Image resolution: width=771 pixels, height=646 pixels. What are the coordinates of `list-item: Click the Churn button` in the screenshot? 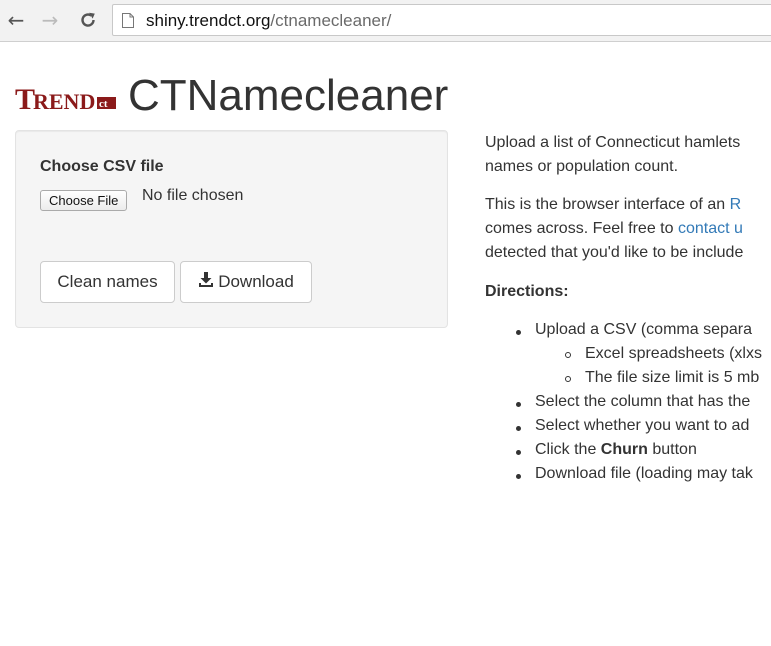 It's located at (616, 450).